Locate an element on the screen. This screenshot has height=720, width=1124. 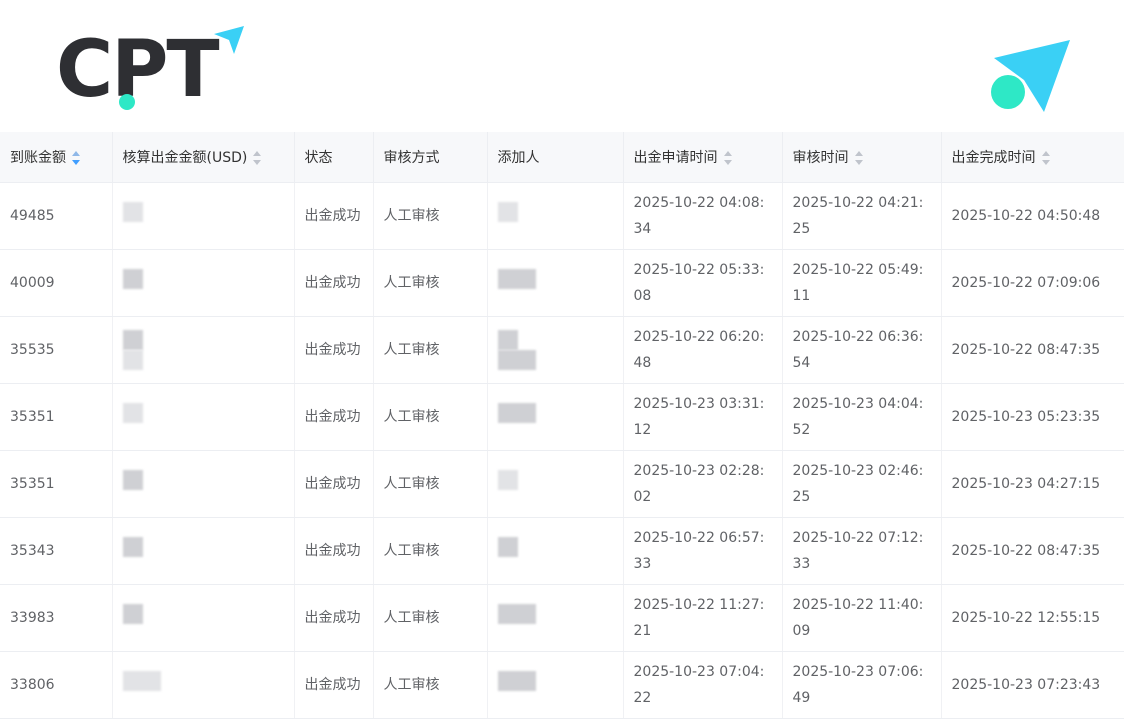
cell-arrived-amount: 40009 is located at coordinates (56, 283).